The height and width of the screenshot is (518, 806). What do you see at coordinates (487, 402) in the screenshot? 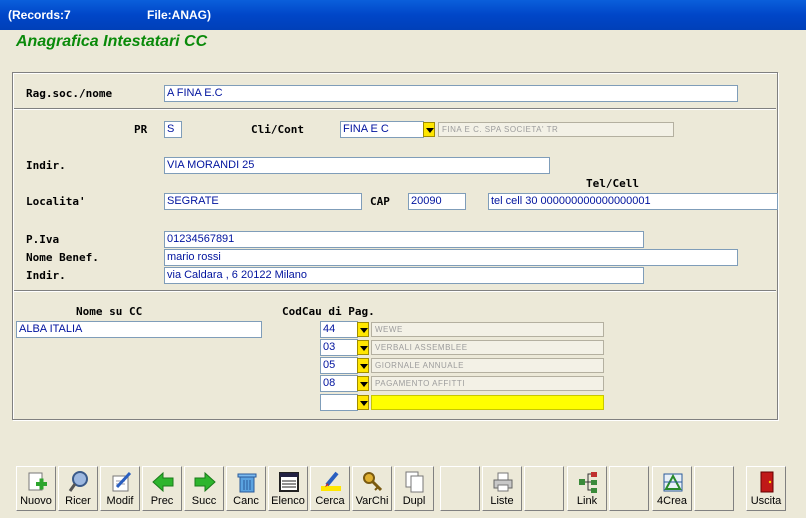
I see `codcau-description` at bounding box center [487, 402].